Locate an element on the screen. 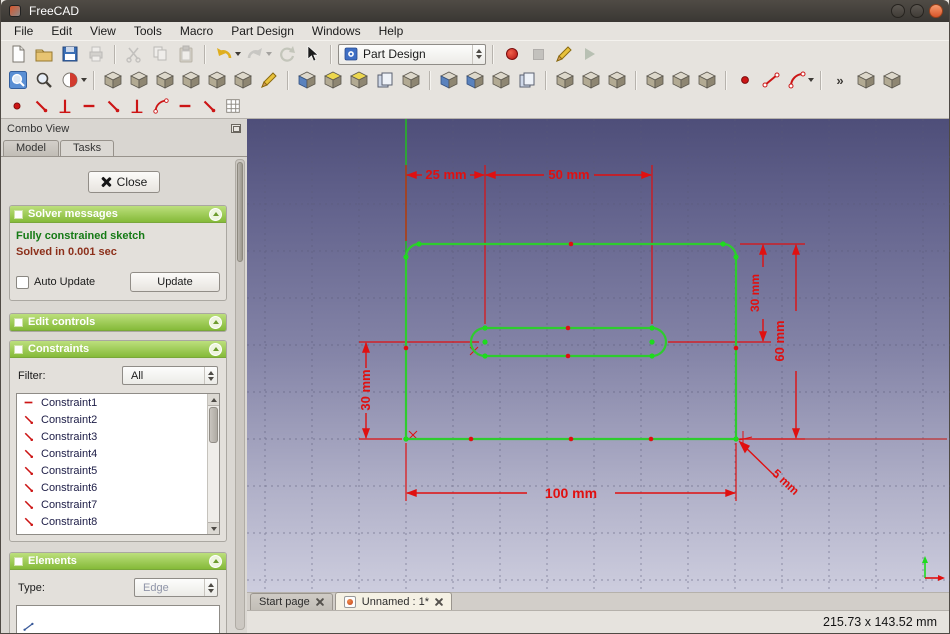 This screenshot has width=950, height=634. menu-help: Help is located at coordinates (391, 31).